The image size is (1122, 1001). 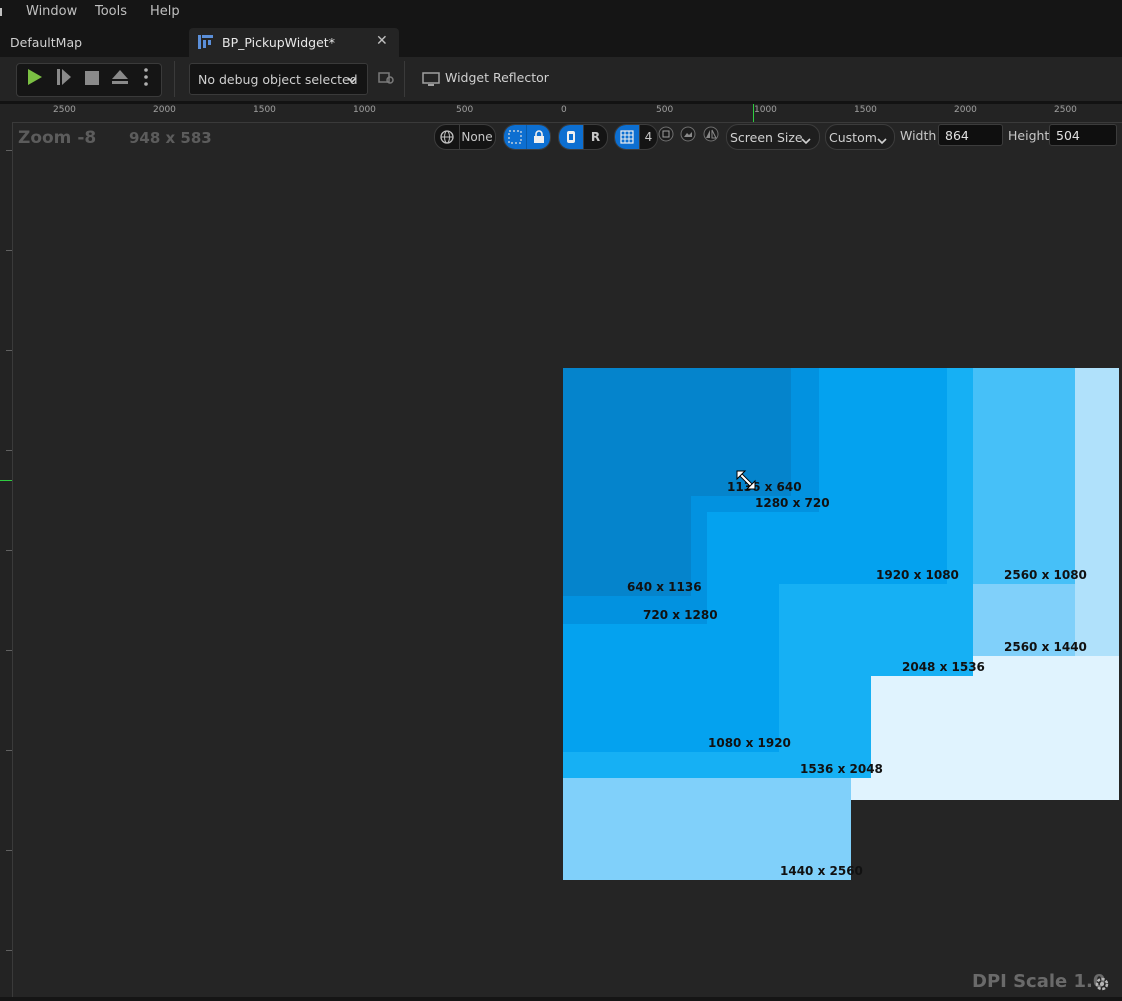 I want to click on resolution-preview-rect, so click(x=677, y=432).